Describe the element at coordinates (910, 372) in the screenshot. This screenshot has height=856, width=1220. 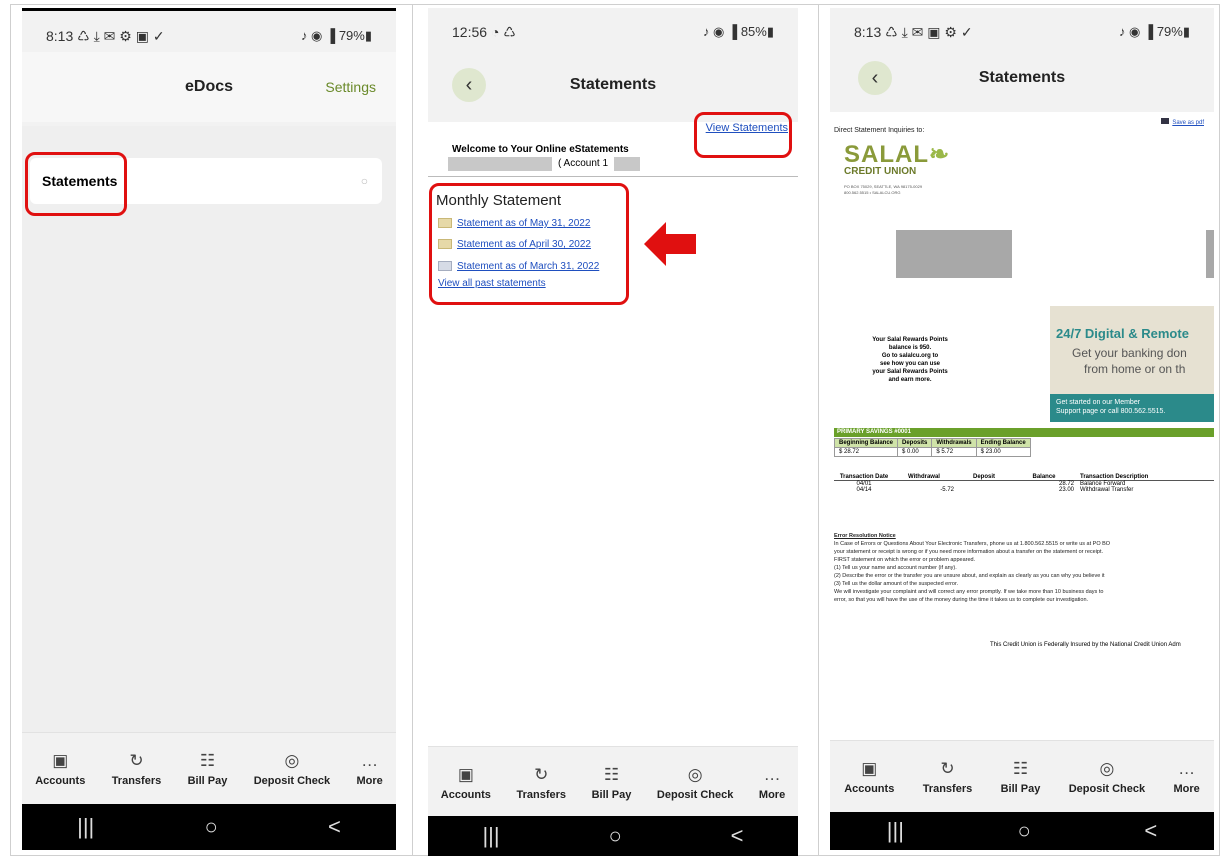
I see `rewards-line: your Salal Rewards Points` at that location.